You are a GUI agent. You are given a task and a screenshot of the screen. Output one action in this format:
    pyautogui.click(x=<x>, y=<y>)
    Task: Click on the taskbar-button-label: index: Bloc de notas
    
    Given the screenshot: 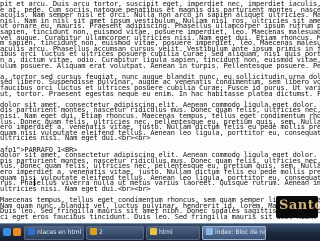 What is the action you would take?
    pyautogui.click(x=240, y=232)
    